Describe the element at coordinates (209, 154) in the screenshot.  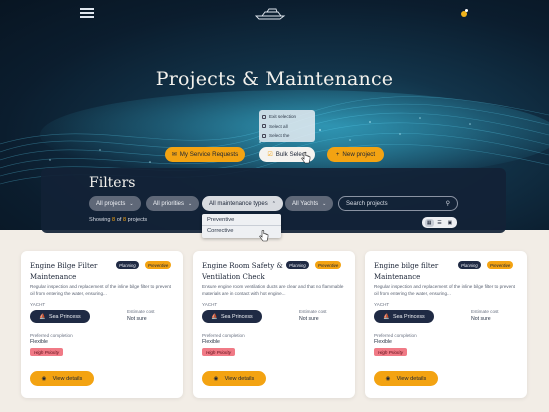
I see `my-service-requests-label: My Service Requests` at that location.